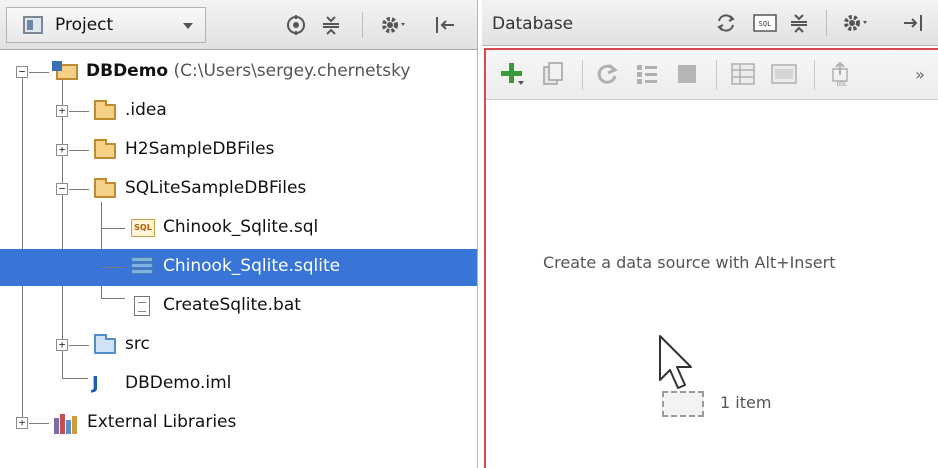 This screenshot has width=938, height=468. I want to click on tree-row-sqlitesampledbfiles: − SQLiteSampleDBFiles, so click(238, 189).